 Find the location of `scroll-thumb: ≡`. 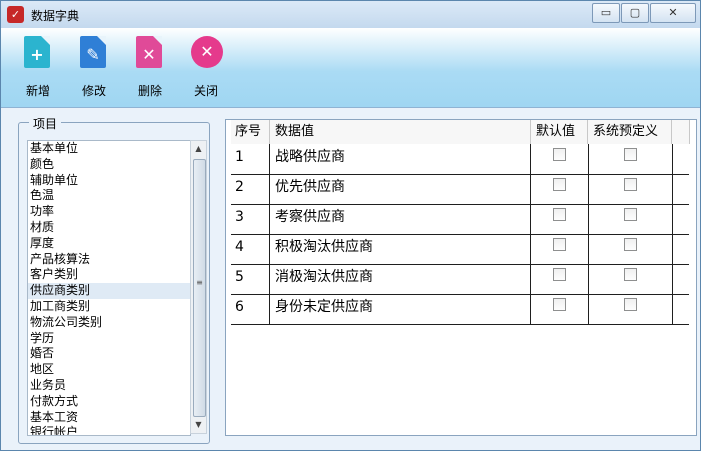

scroll-thumb: ≡ is located at coordinates (199, 288).